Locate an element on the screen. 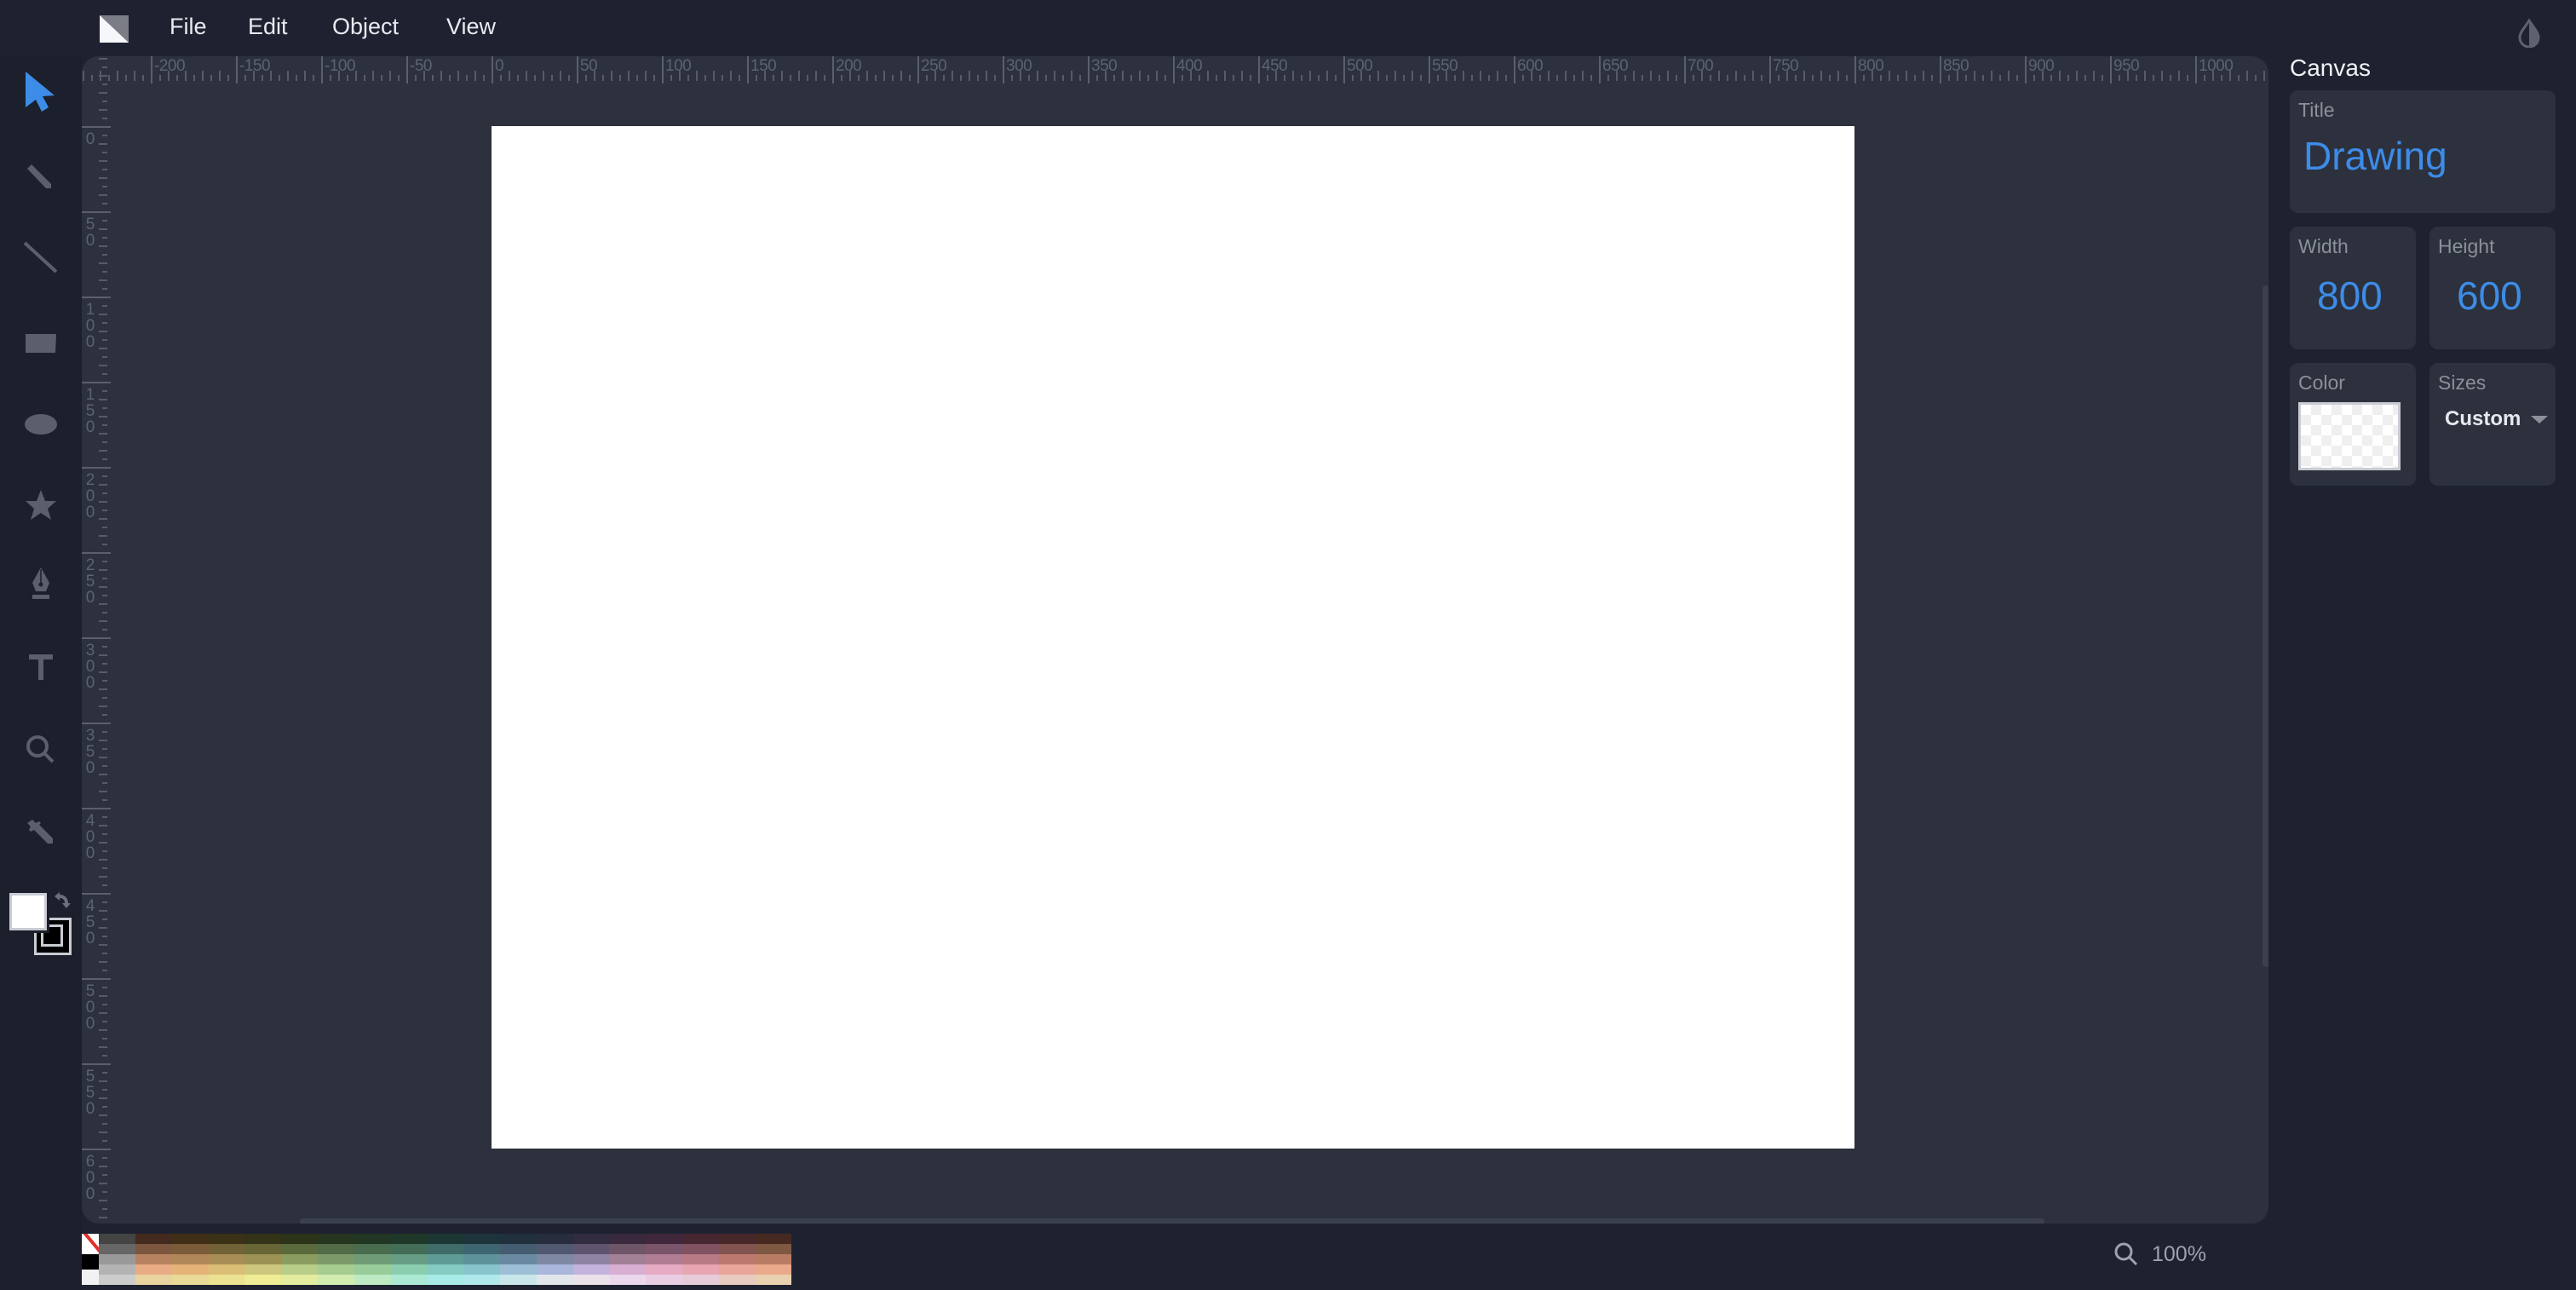 The width and height of the screenshot is (2576, 1290). menu-file: File is located at coordinates (188, 27).